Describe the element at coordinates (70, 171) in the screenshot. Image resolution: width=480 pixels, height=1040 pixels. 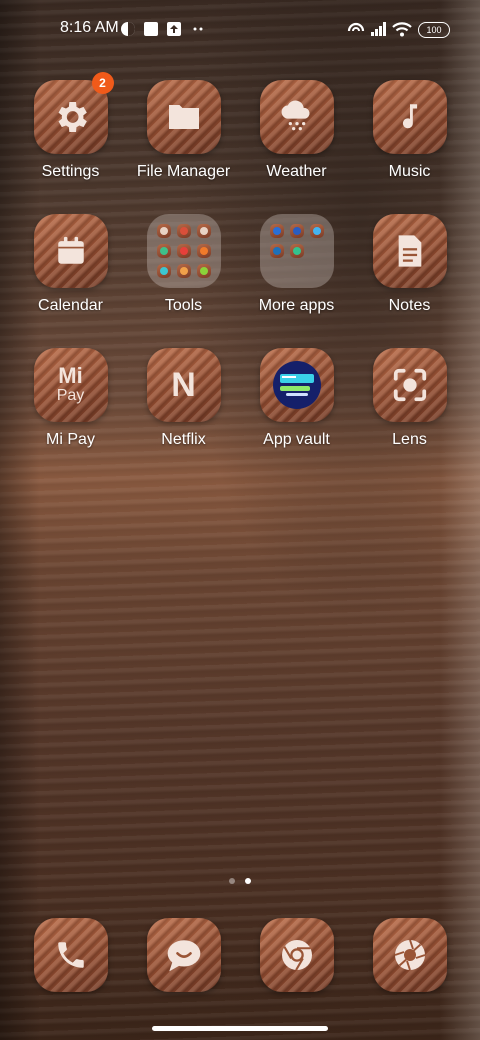
I see `app-label: Settings` at that location.